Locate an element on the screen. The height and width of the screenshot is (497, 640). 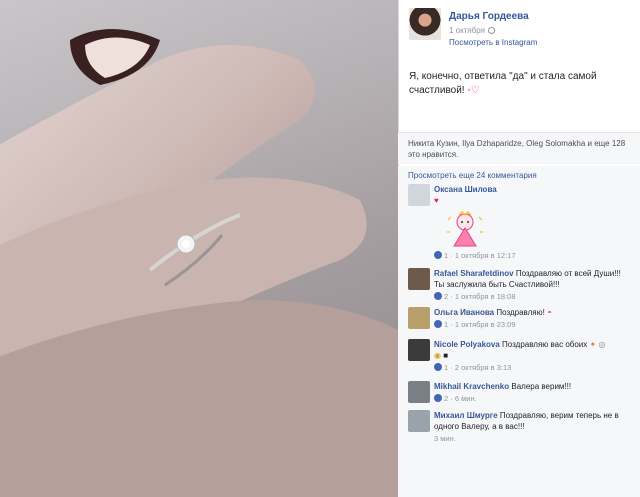
comment-text: Поздравляю! is located at coordinates (520, 312).